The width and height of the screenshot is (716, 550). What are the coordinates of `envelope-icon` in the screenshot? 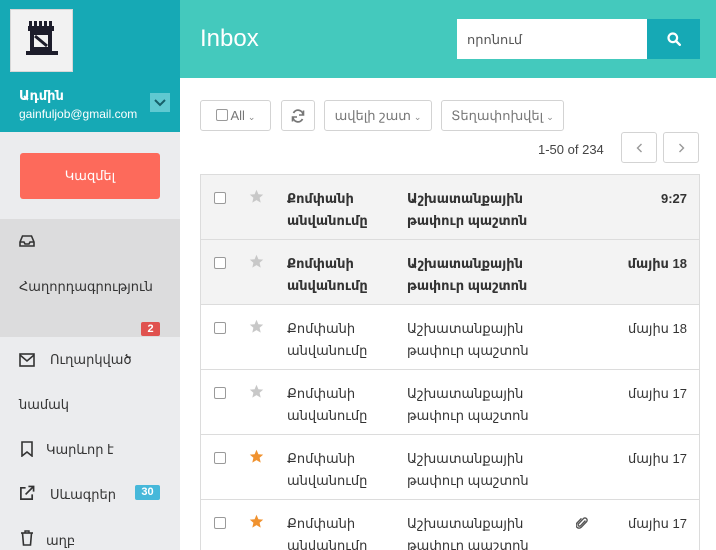 It's located at (27, 360).